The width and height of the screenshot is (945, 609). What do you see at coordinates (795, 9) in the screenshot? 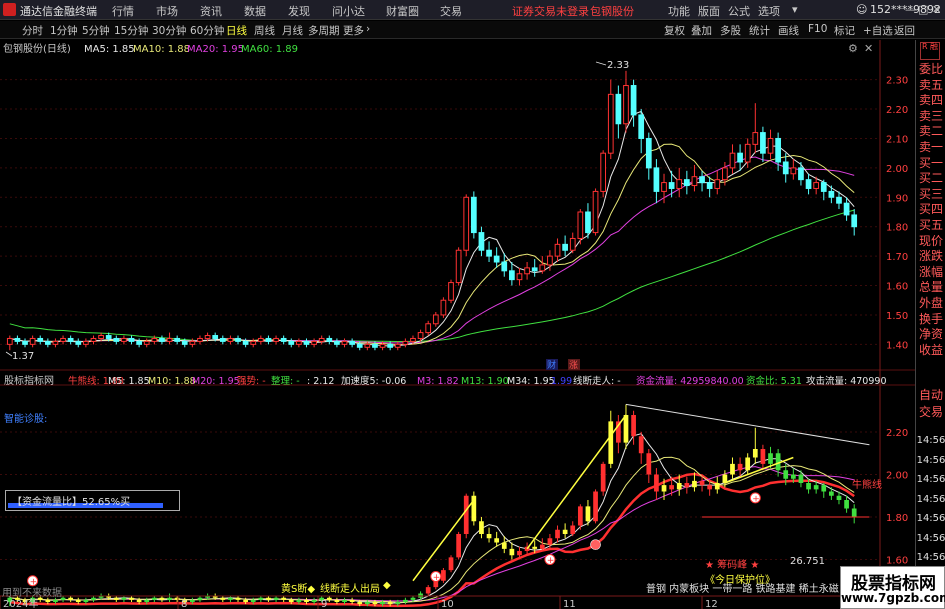
I see `dropdown-icon: ▾` at bounding box center [795, 9].